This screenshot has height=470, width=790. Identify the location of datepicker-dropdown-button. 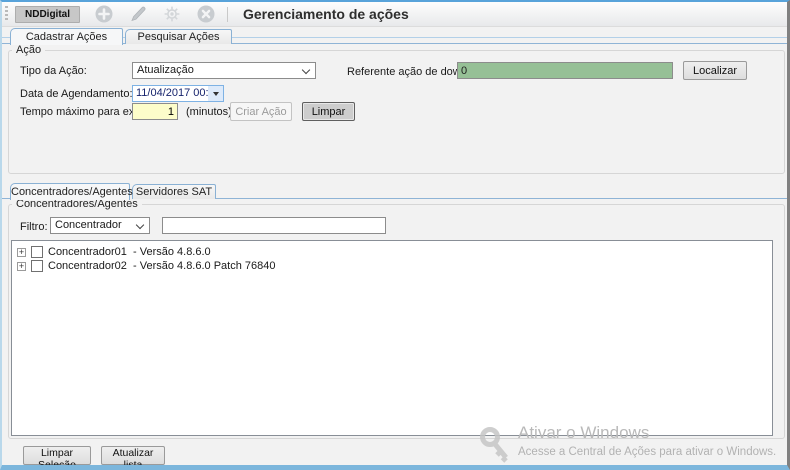
(215, 93).